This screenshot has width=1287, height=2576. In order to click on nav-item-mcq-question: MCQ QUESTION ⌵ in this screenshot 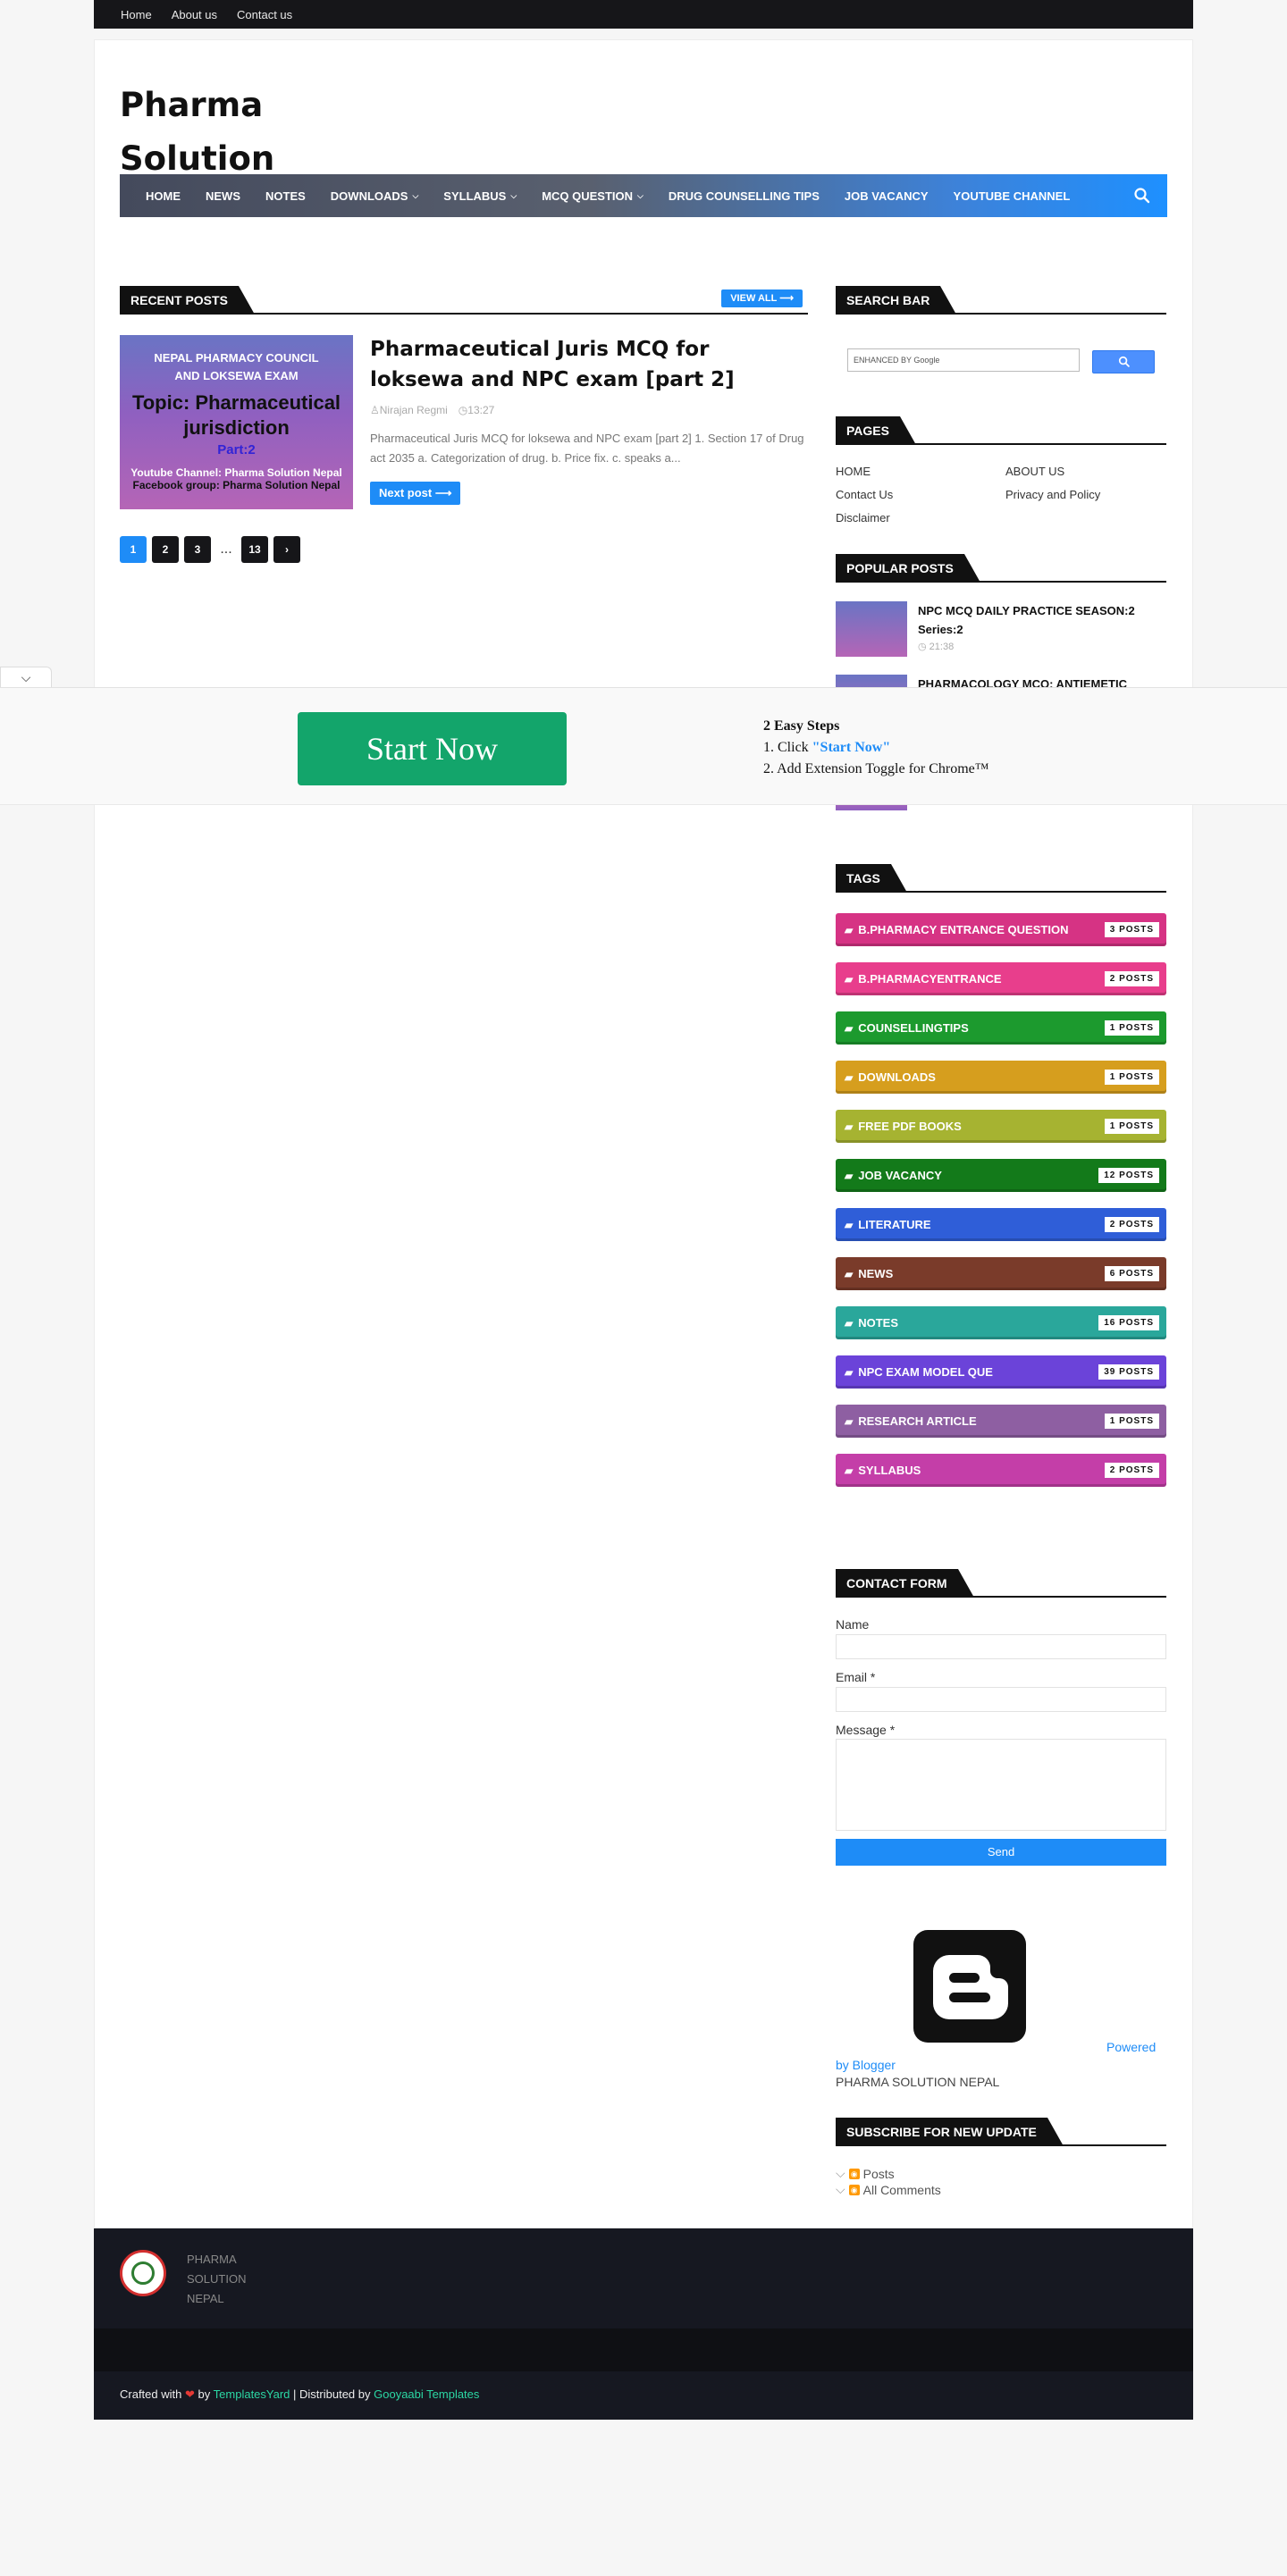, I will do `click(592, 195)`.